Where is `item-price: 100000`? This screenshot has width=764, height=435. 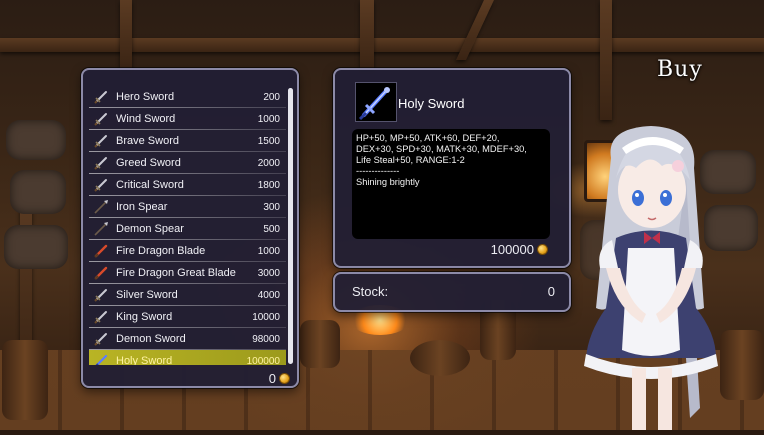
item-price: 100000 is located at coordinates (263, 360).